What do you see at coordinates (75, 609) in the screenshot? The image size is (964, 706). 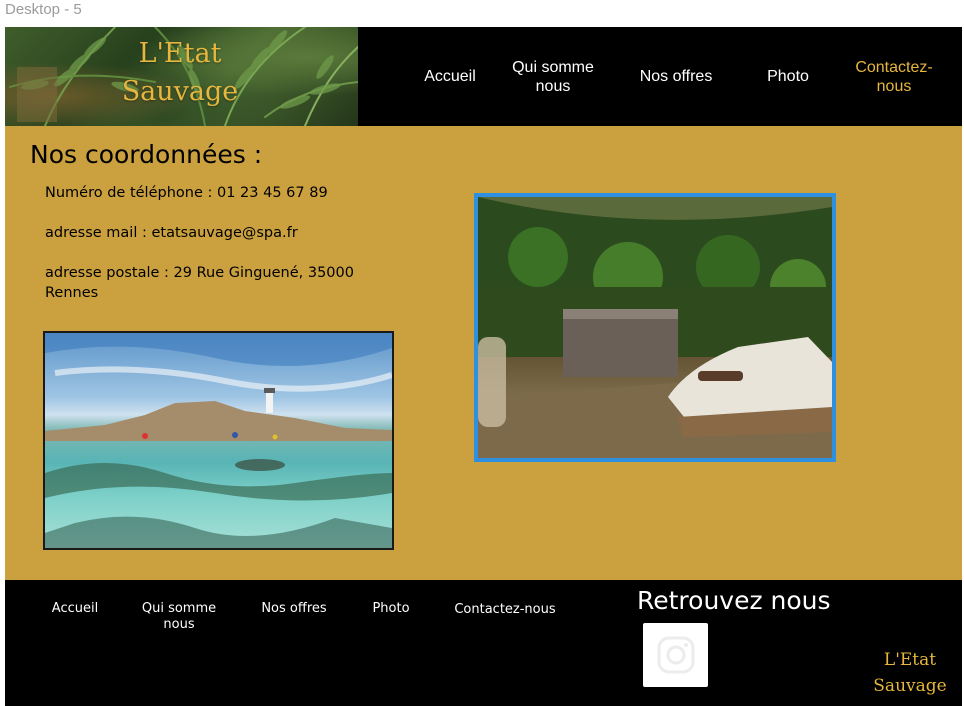 I see `footer-link-accueil: Accueil` at bounding box center [75, 609].